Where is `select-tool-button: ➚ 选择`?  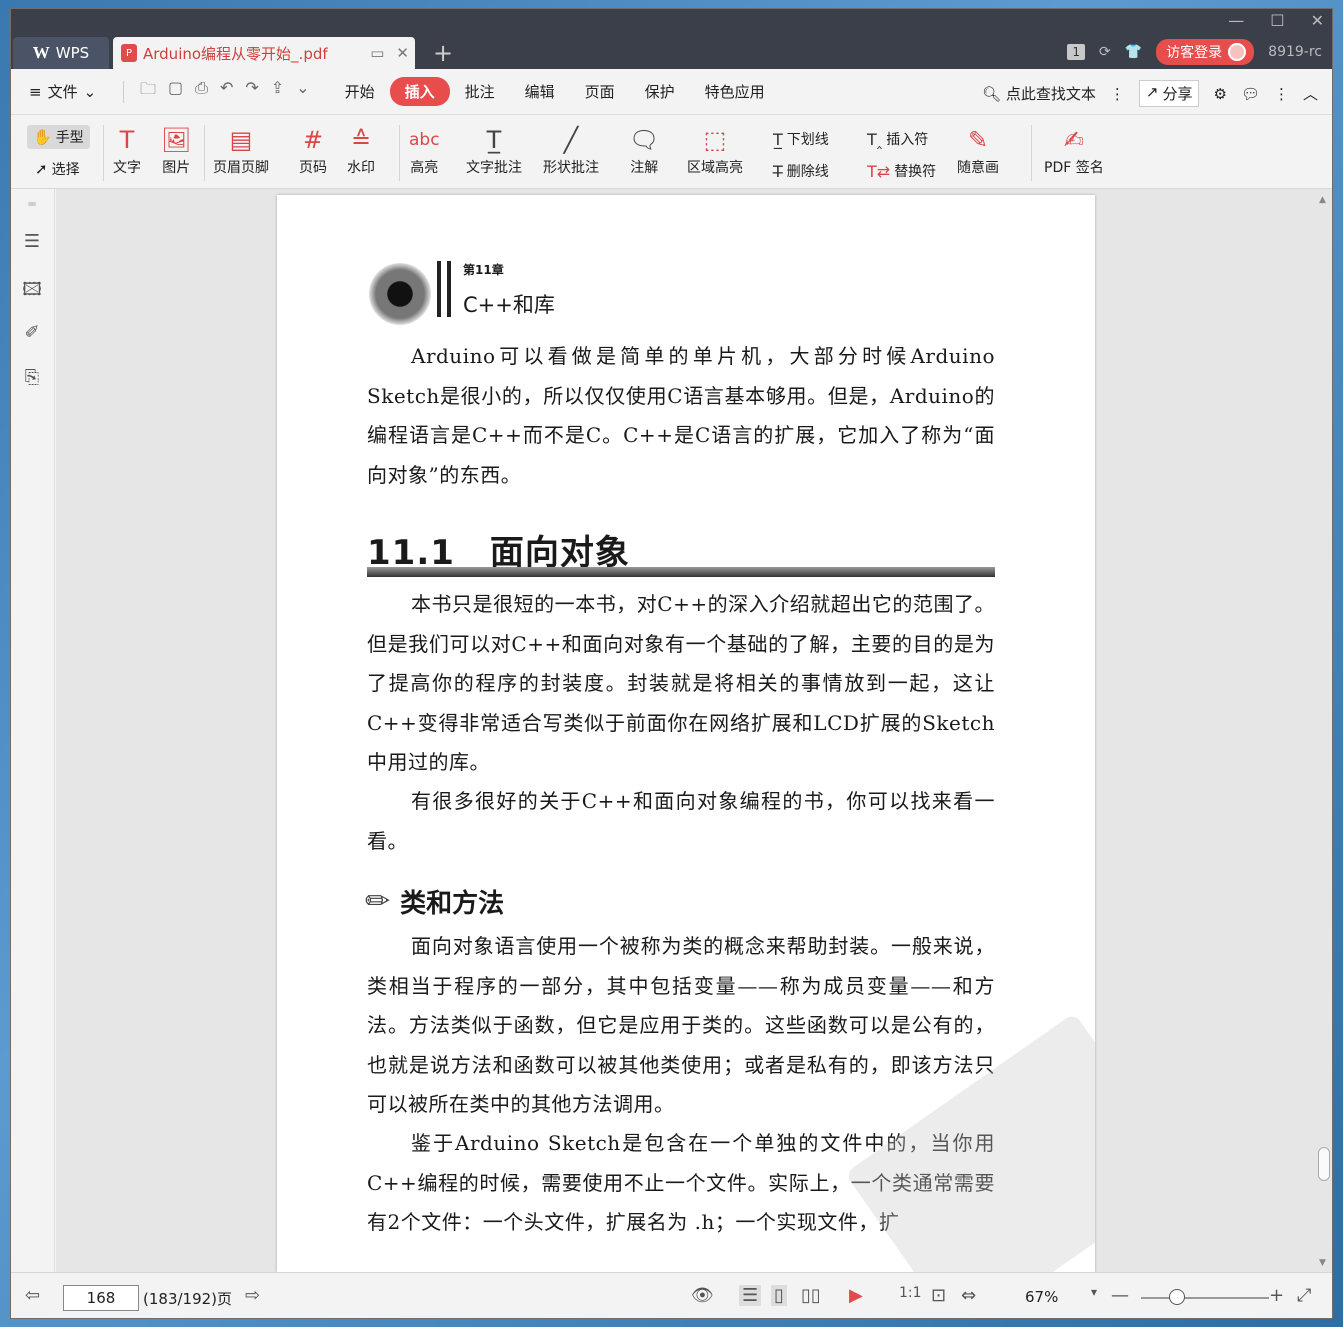
select-tool-button: ➚ 选择 is located at coordinates (57, 169).